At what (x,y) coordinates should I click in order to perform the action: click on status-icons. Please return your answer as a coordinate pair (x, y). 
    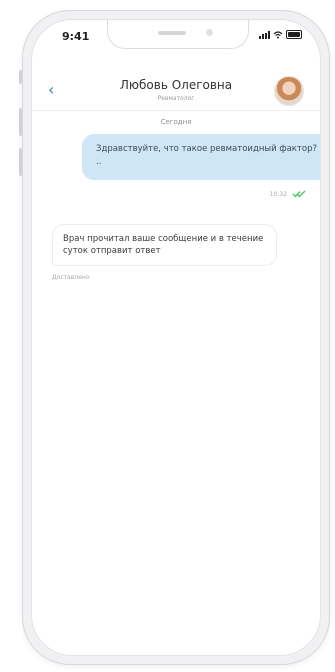
    Looking at the image, I should click on (280, 34).